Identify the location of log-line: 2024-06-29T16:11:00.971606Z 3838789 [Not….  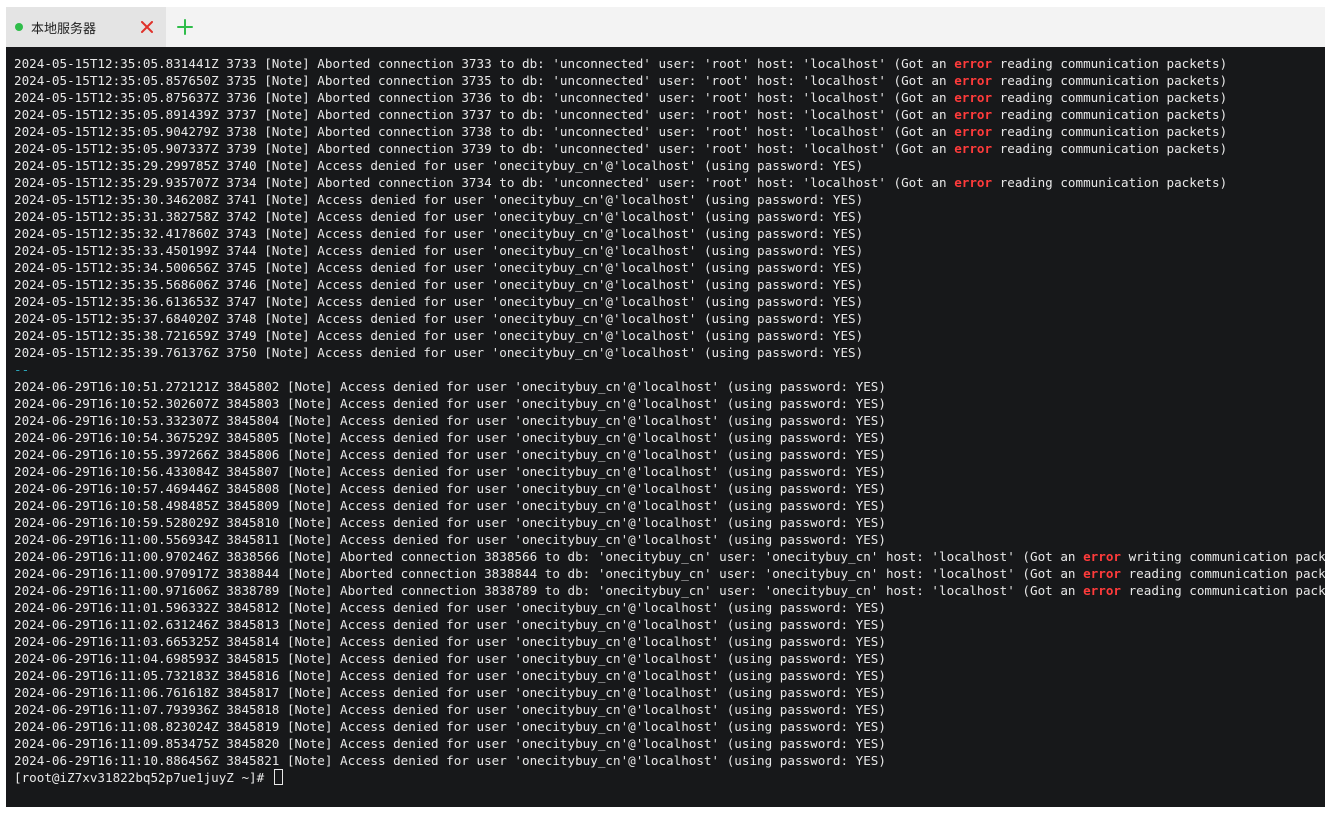
(669, 590).